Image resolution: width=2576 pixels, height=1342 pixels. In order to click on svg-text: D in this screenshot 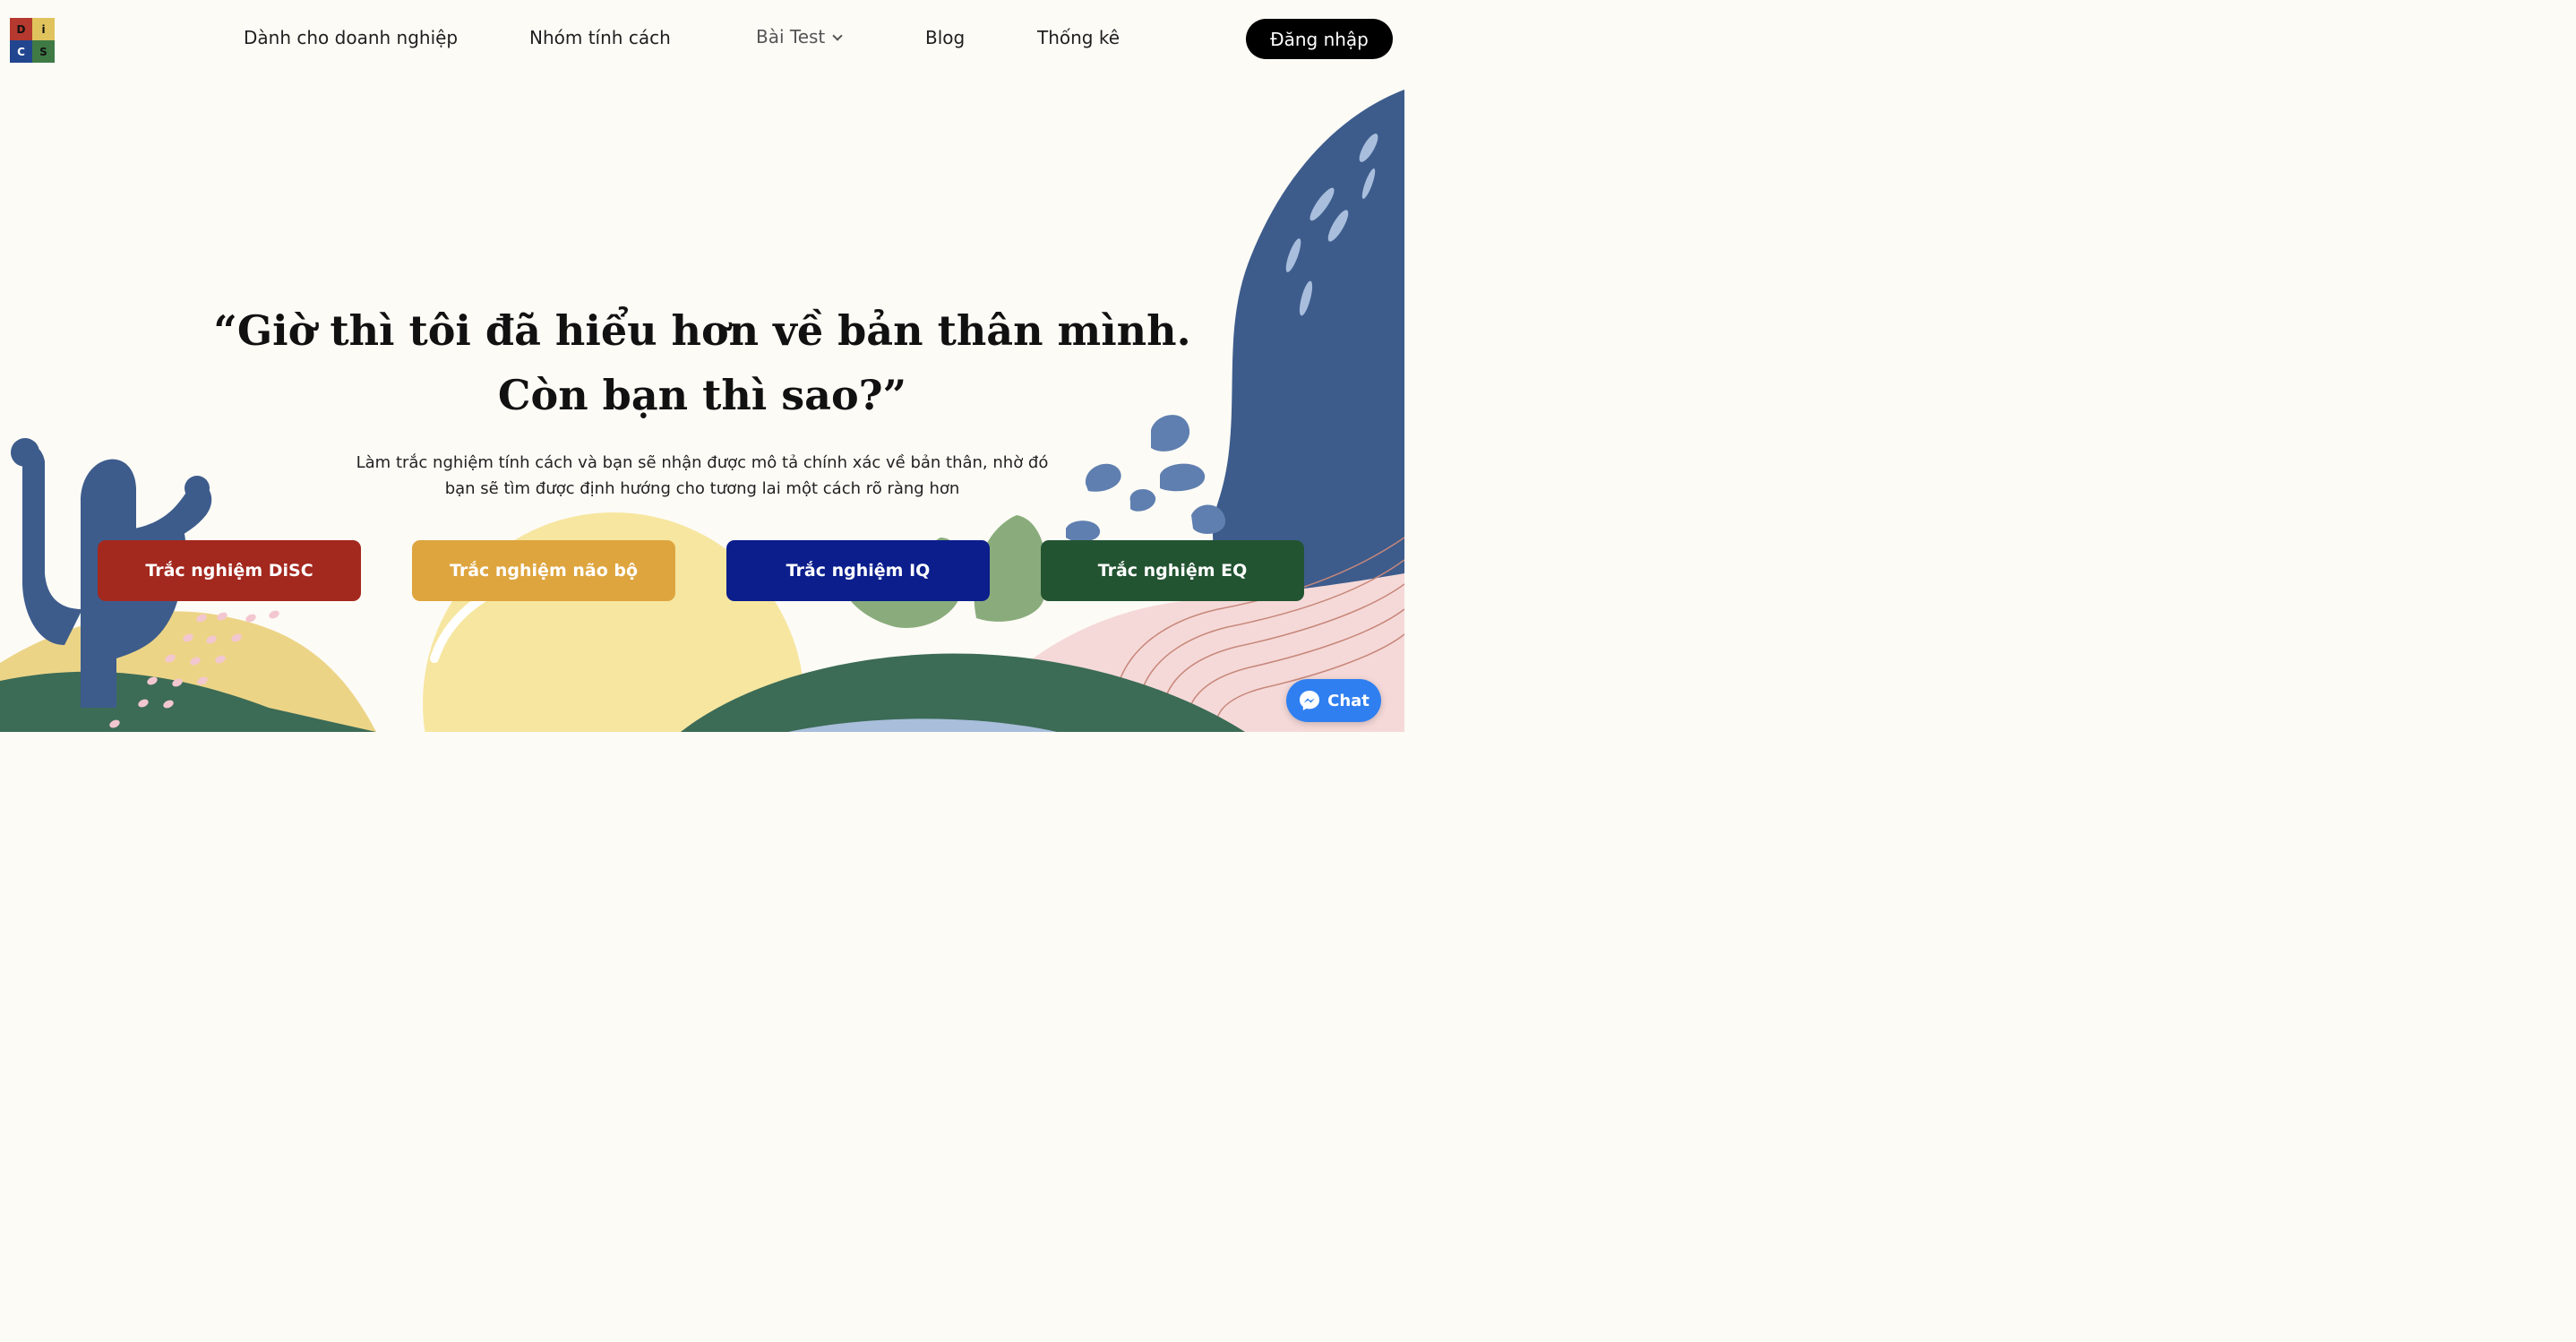, I will do `click(21, 29)`.